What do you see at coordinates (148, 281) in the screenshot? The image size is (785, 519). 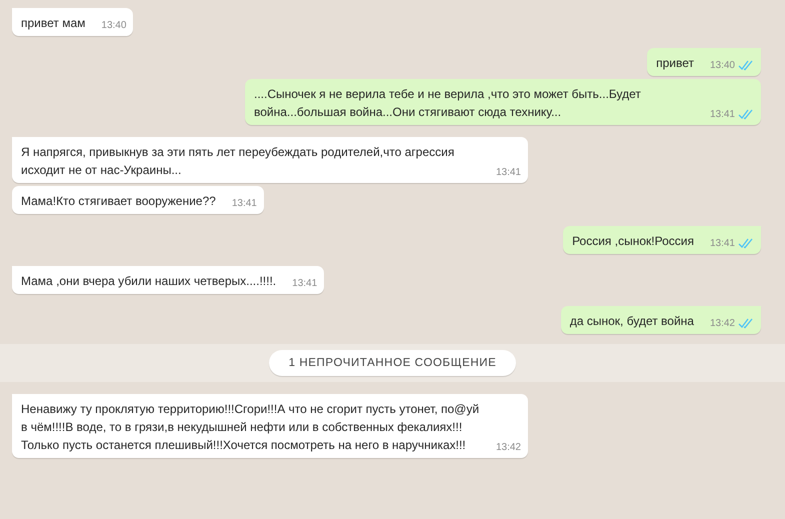 I see `message-text: Мама ,они вчера убили наших четверых....!!!!.` at bounding box center [148, 281].